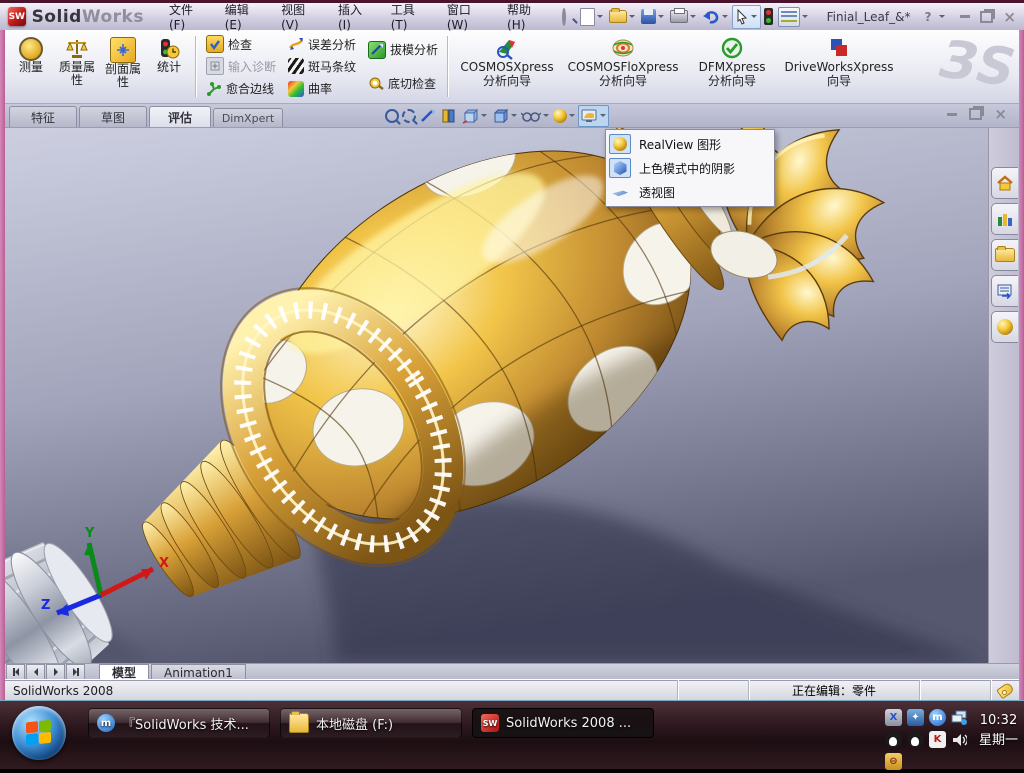  Describe the element at coordinates (77, 49) in the screenshot. I see `mass-properties-icon` at that location.